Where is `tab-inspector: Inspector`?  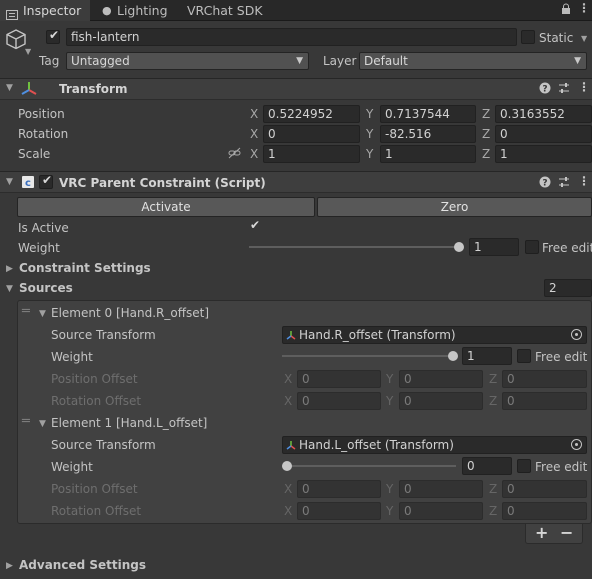
tab-inspector: Inspector is located at coordinates (45, 10).